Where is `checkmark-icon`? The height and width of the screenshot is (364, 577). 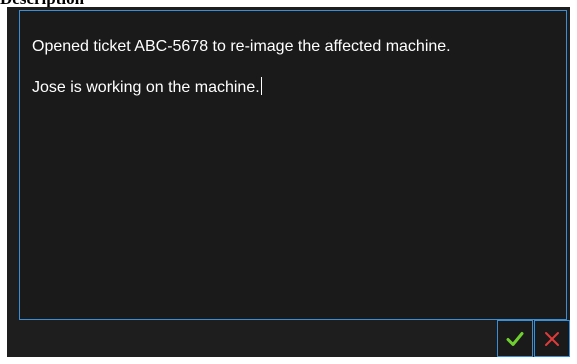
checkmark-icon is located at coordinates (515, 338).